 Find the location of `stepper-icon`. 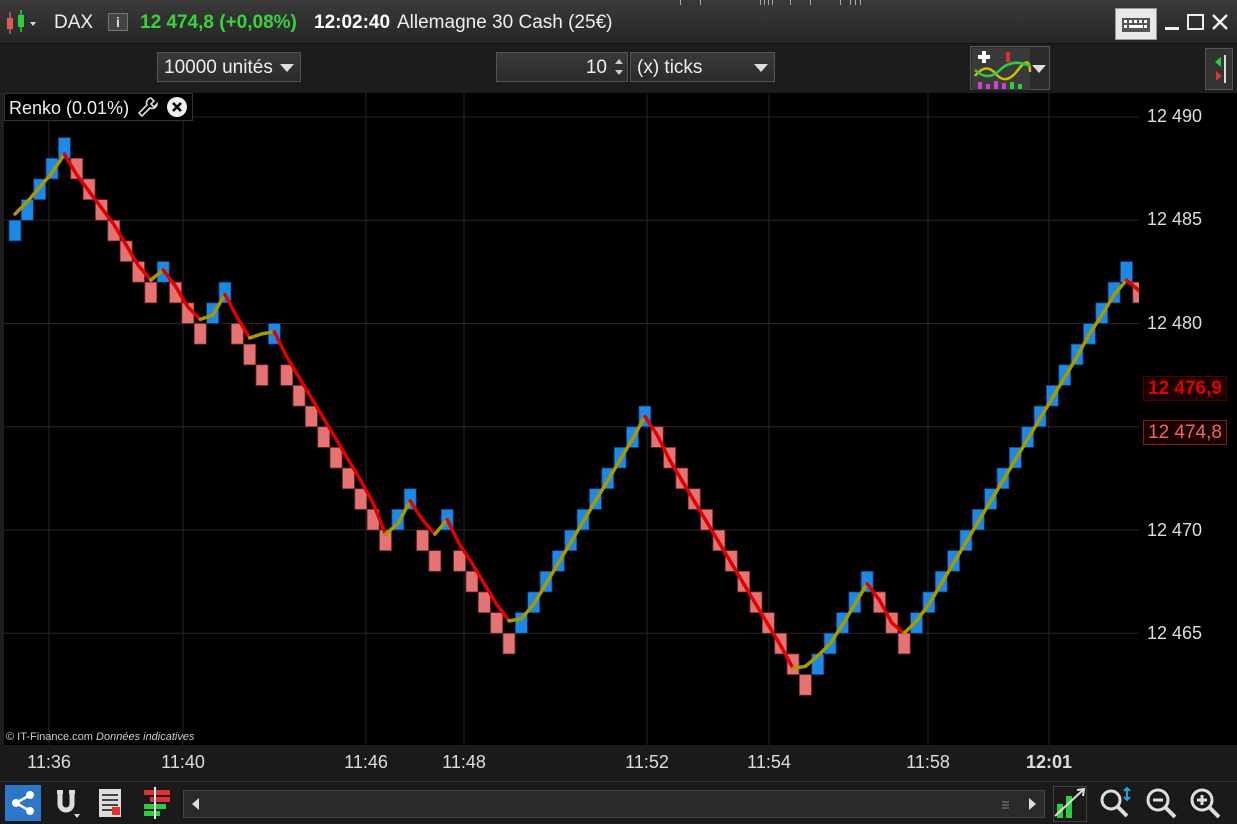

stepper-icon is located at coordinates (619, 67).